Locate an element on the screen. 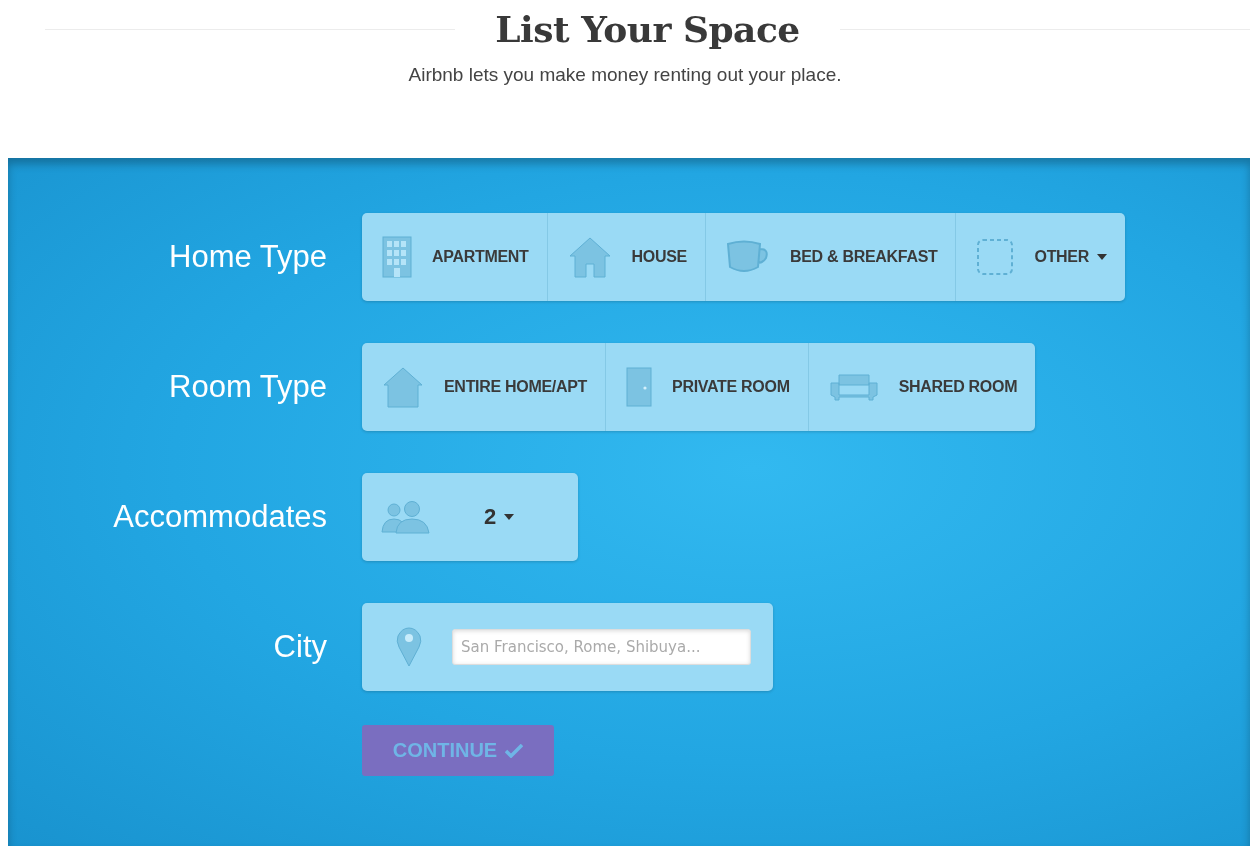 This screenshot has height=846, width=1250. checkmark-icon is located at coordinates (514, 750).